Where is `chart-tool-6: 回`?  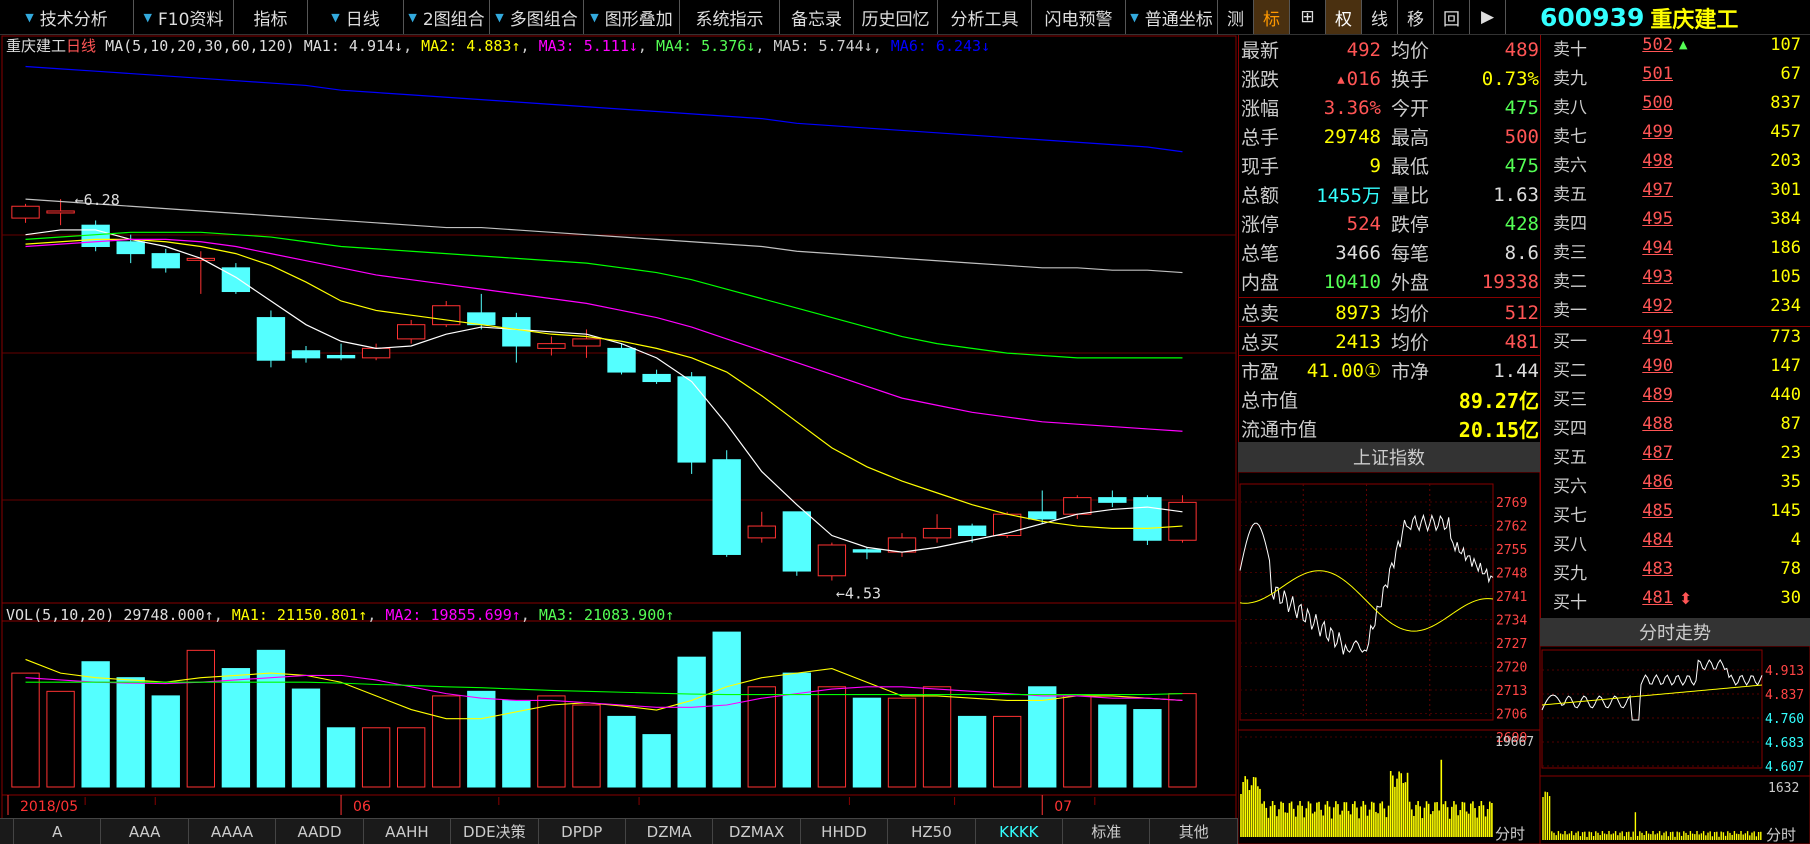 chart-tool-6: 回 is located at coordinates (1452, 17).